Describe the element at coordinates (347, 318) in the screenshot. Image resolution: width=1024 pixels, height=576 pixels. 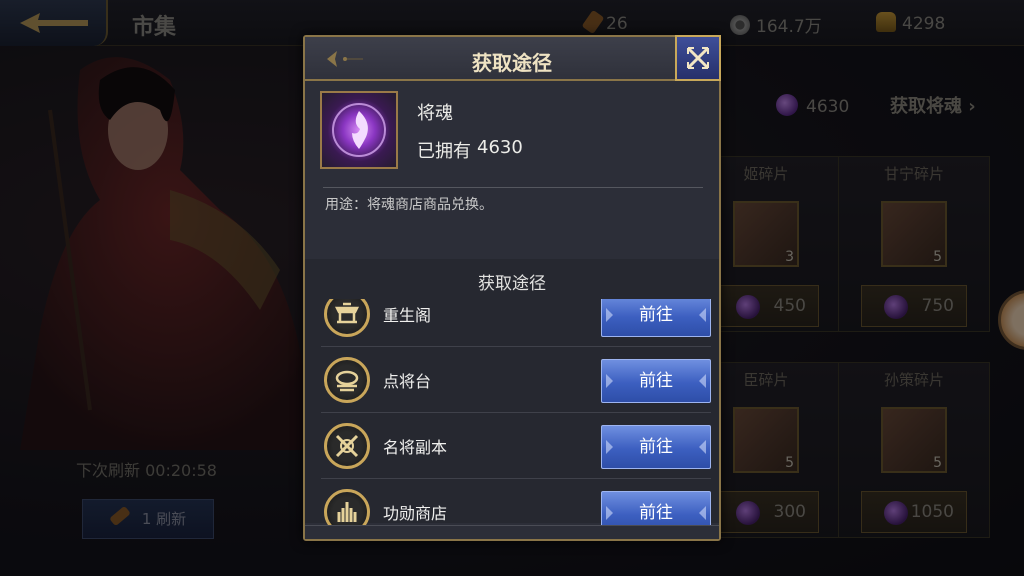
I see `rebirth-pavilion-icon` at that location.